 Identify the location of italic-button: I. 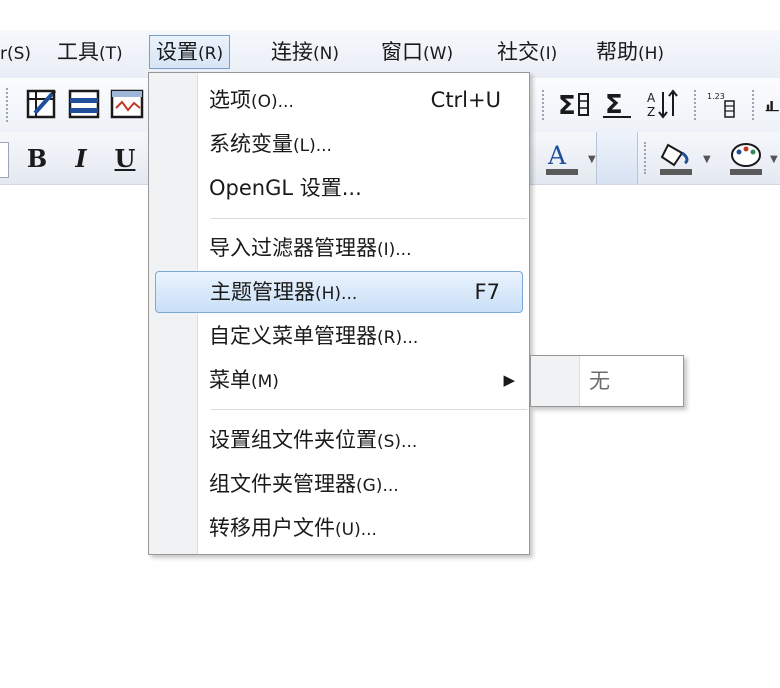
(81, 158).